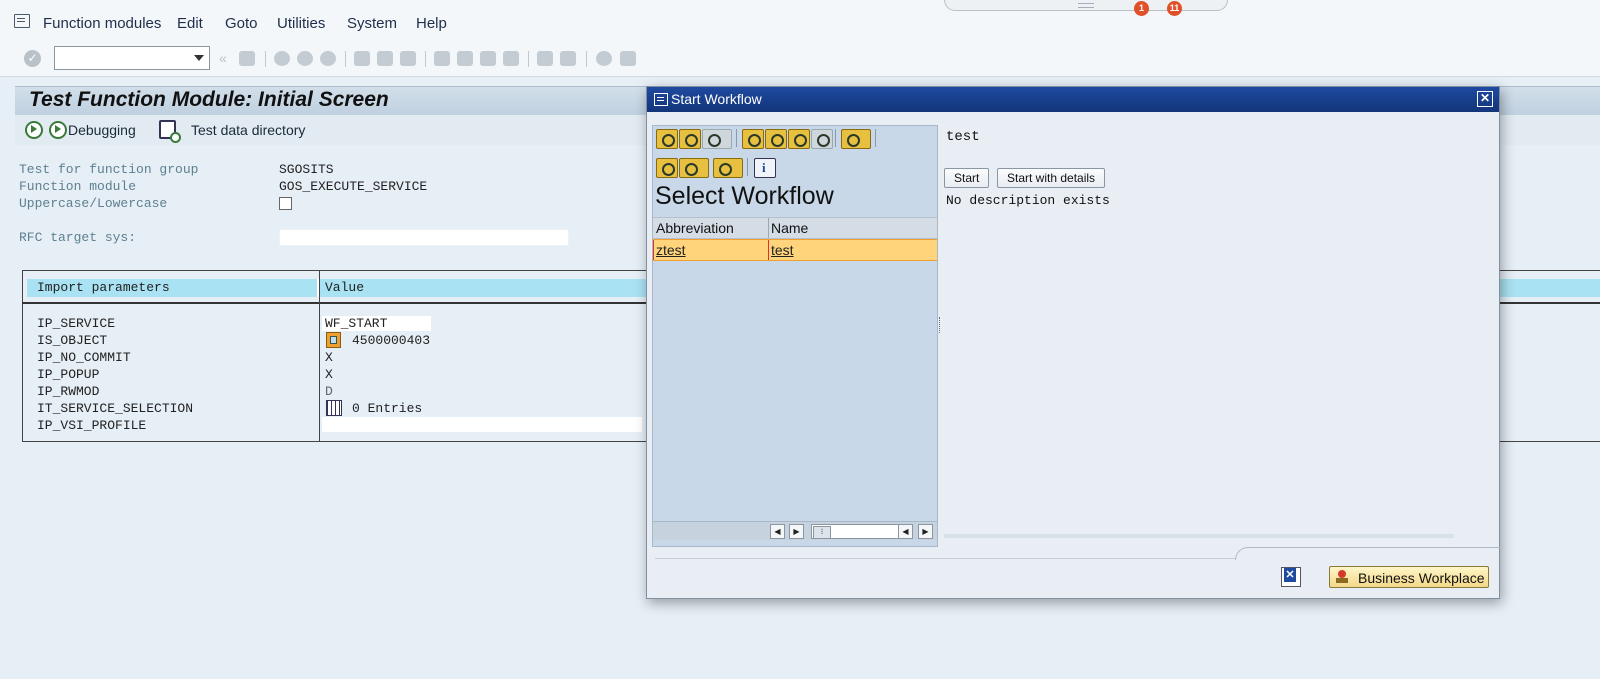 Image resolution: width=1600 pixels, height=679 pixels. Describe the element at coordinates (694, 168) in the screenshot. I see `export-icon` at that location.